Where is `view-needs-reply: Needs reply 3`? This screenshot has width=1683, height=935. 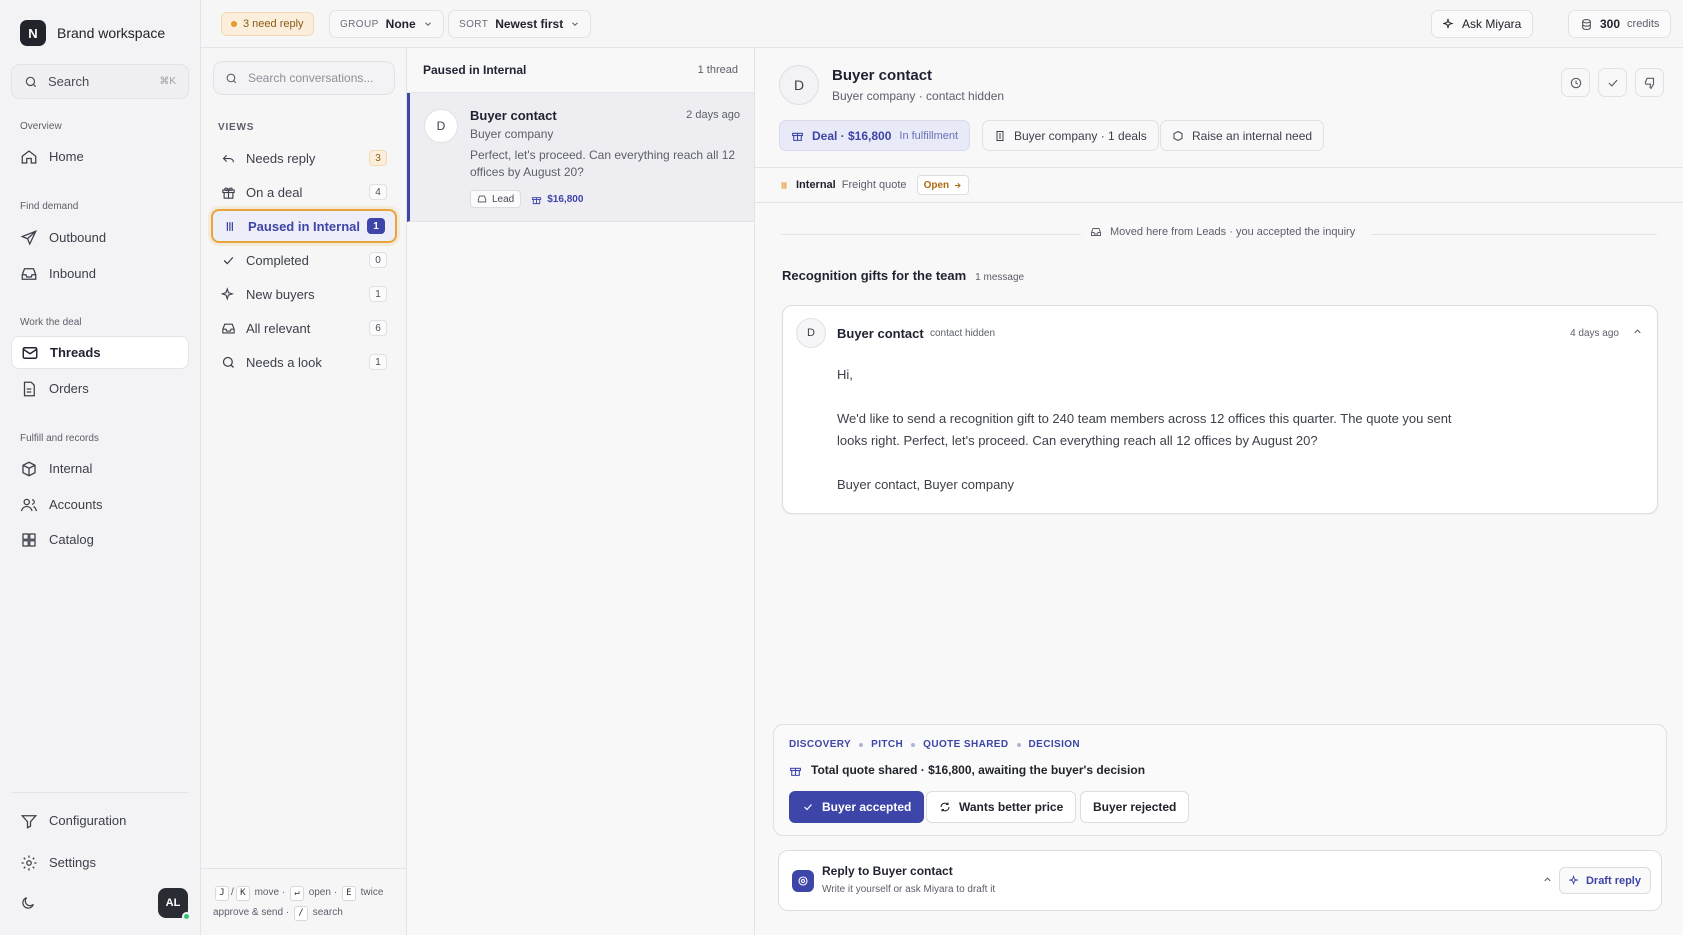
view-needs-reply: Needs reply 3 is located at coordinates (304, 158).